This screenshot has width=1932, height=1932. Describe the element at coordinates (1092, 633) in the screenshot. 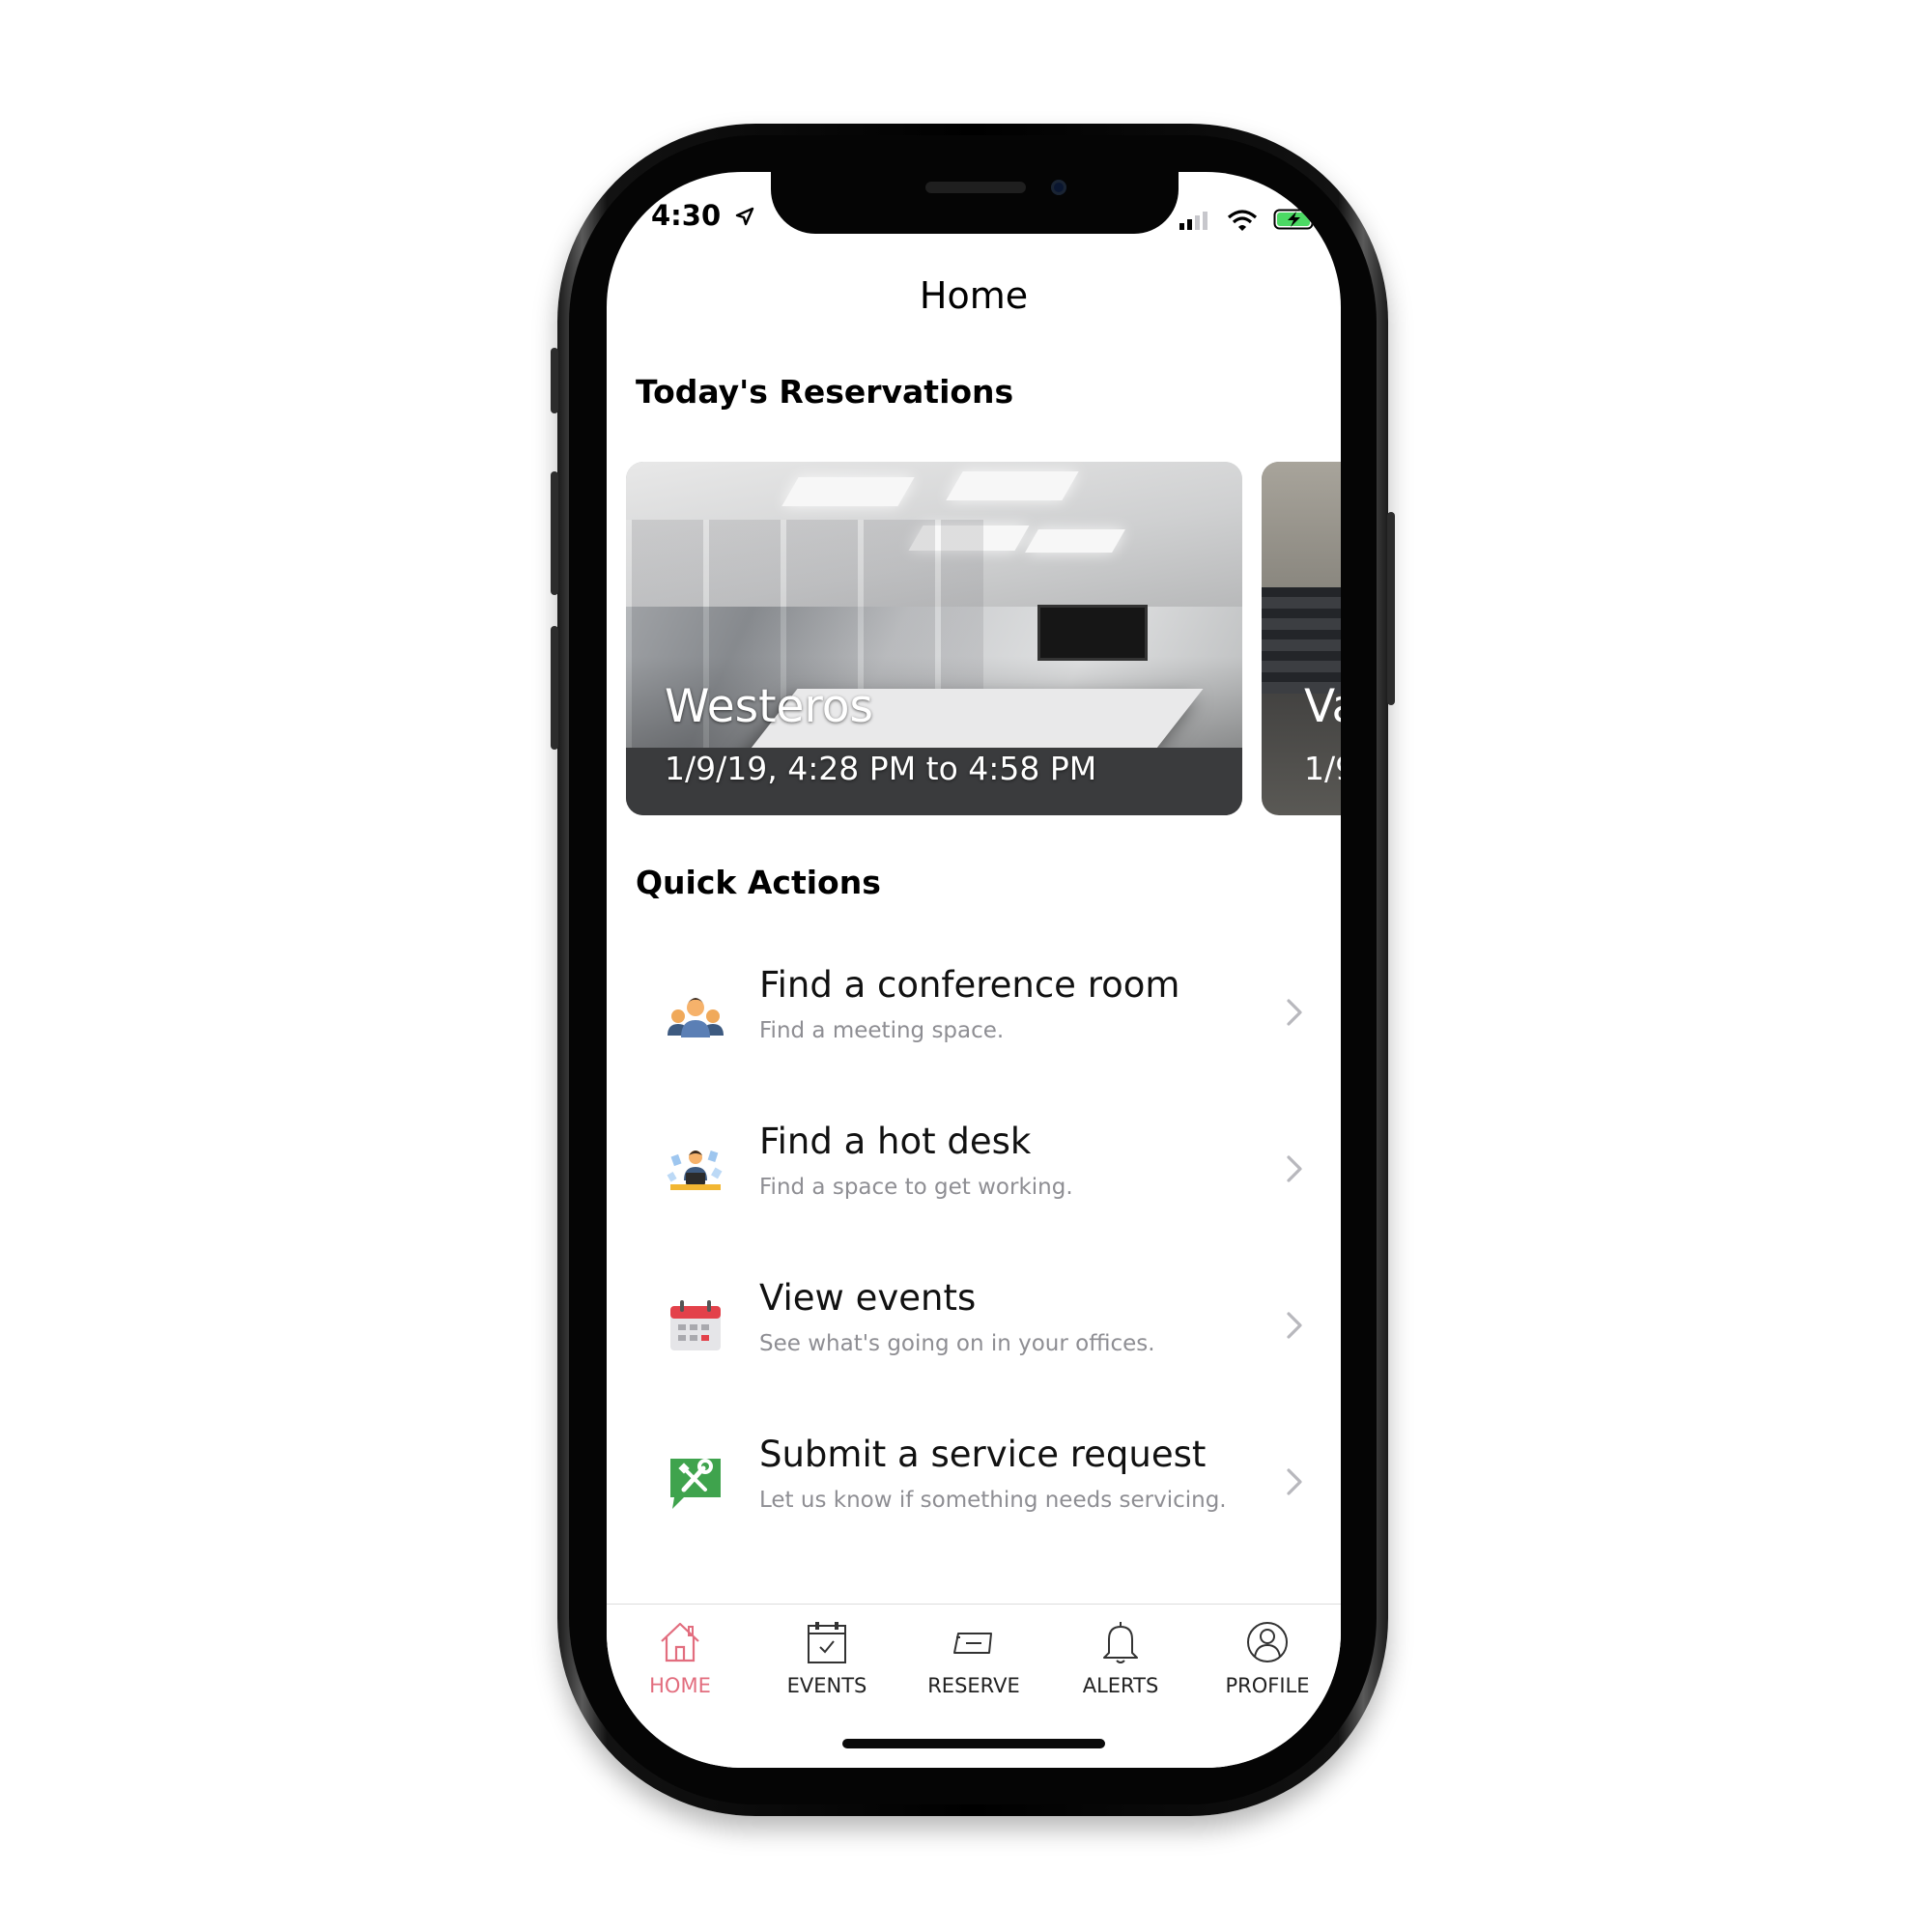

I see `room-photo-tv` at that location.